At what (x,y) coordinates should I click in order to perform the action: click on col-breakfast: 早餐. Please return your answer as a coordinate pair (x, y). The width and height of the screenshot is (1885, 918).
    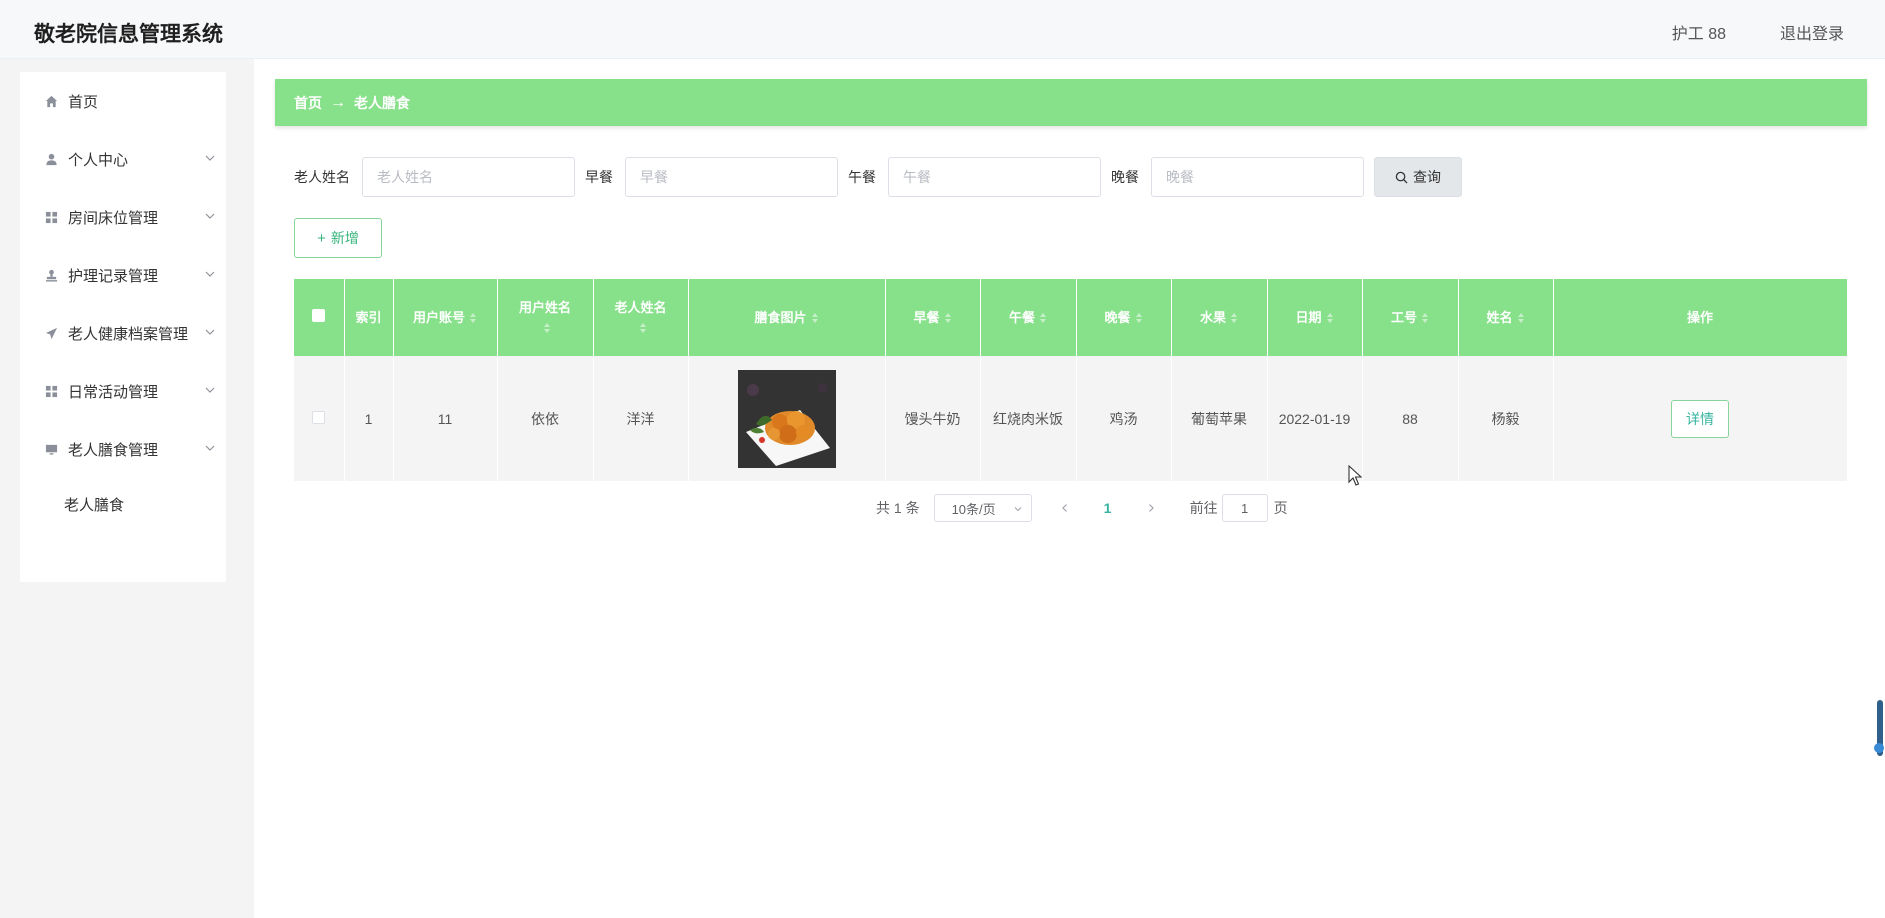
    Looking at the image, I should click on (933, 317).